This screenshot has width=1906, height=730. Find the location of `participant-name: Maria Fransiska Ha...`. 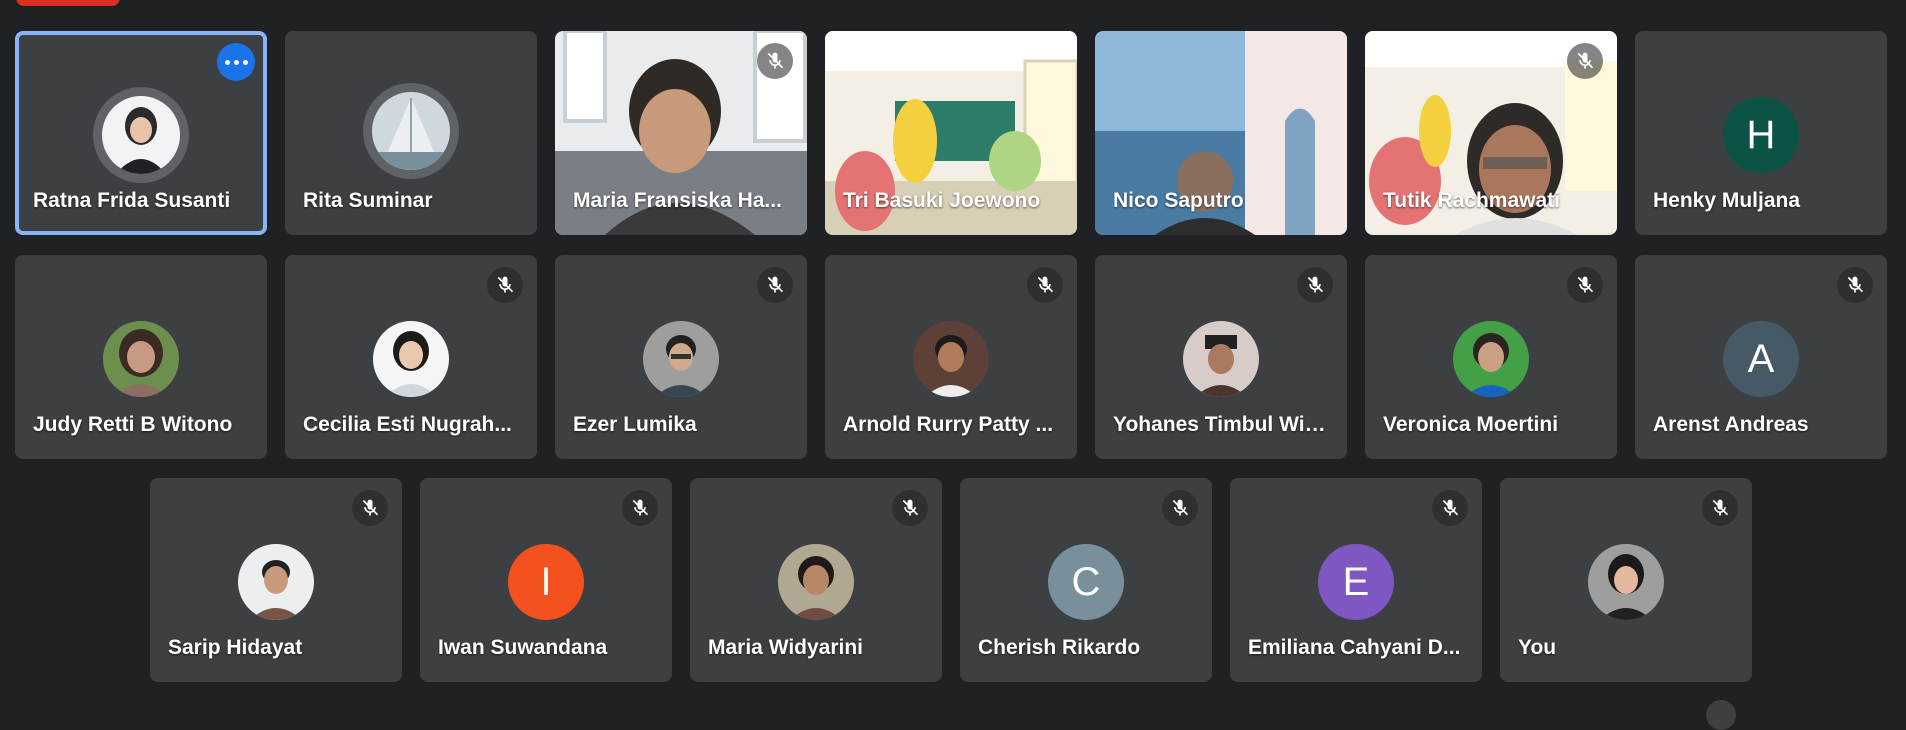

participant-name: Maria Fransiska Ha... is located at coordinates (677, 200).